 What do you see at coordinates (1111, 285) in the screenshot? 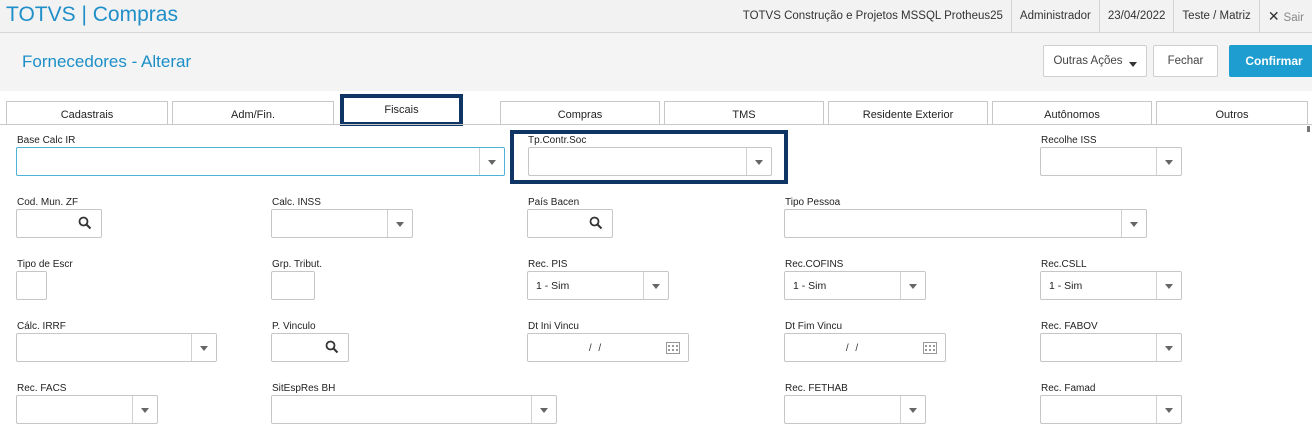
I see `rec-csll-select: 1 - Sim` at bounding box center [1111, 285].